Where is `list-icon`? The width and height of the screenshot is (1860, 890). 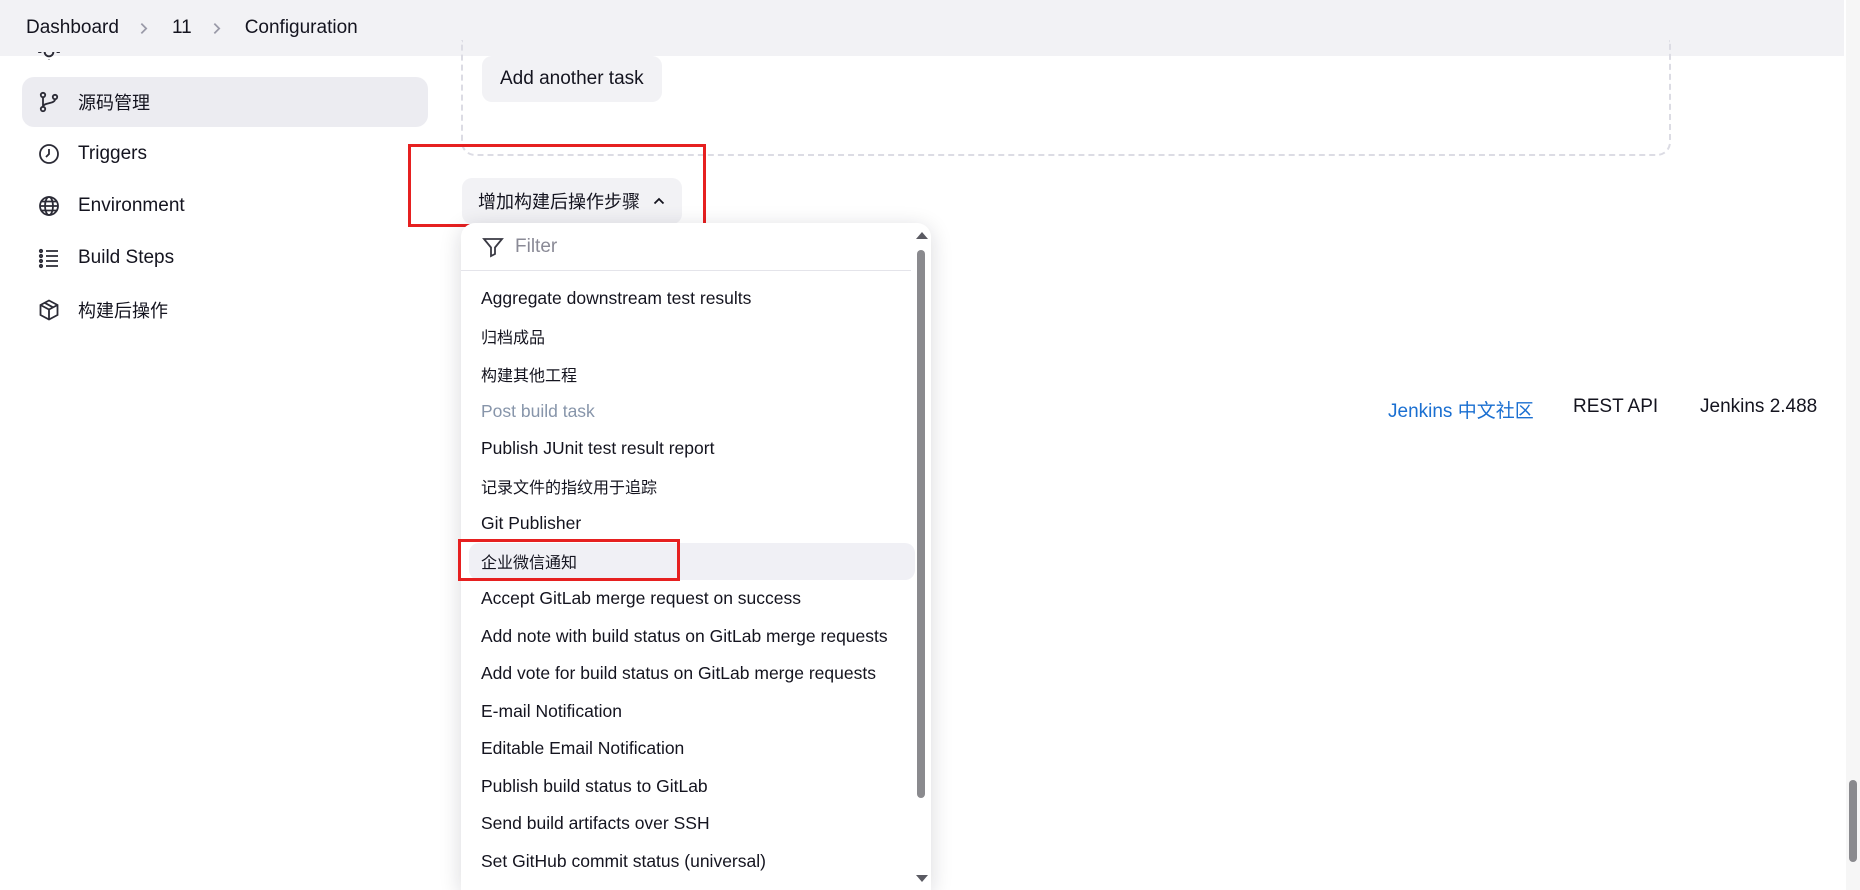
list-icon is located at coordinates (49, 258).